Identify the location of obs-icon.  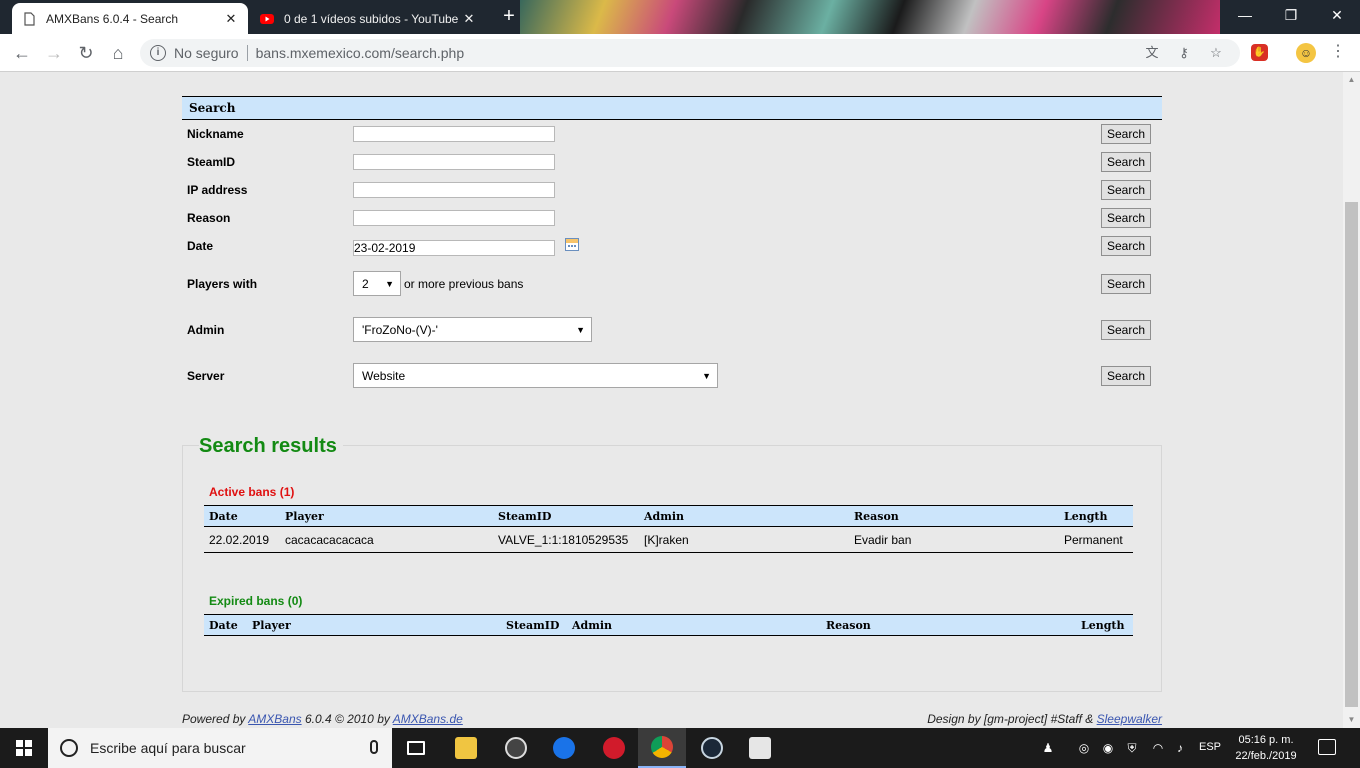
(516, 748).